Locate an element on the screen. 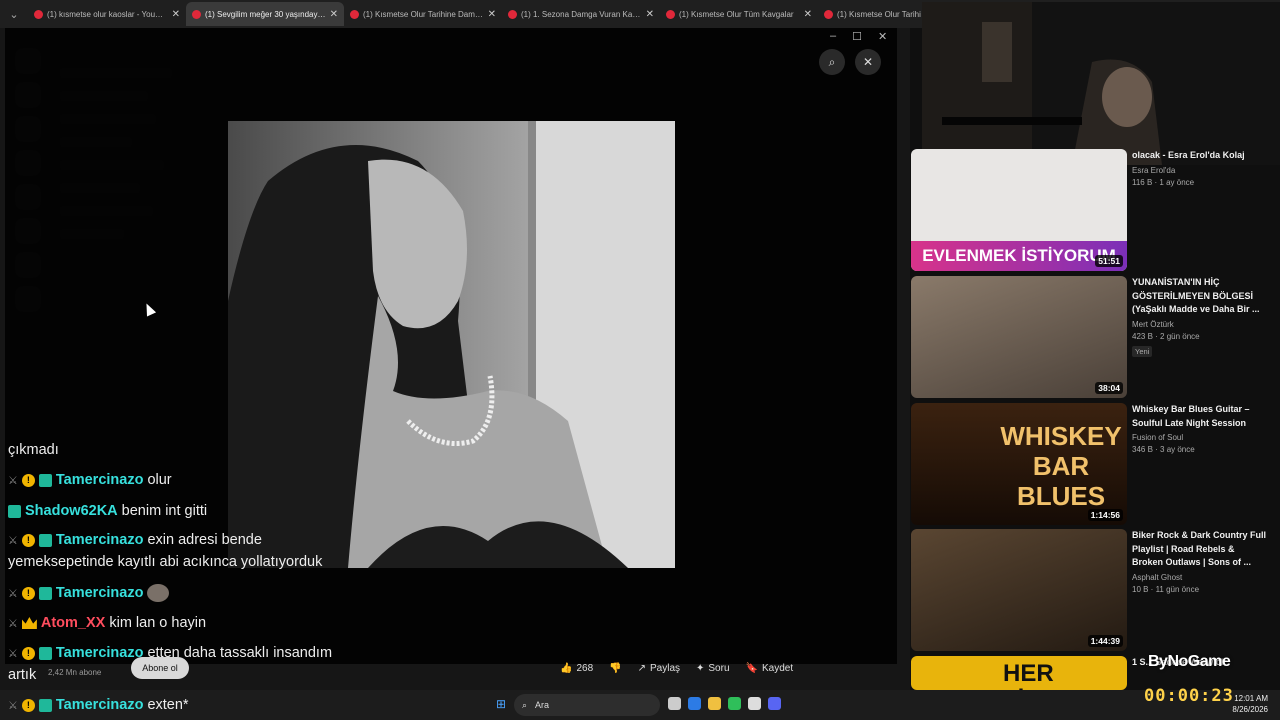 The width and height of the screenshot is (1280, 720). tab-0: (1) kısmetse olur kaoslar - YouTube ✕ is located at coordinates (107, 14).